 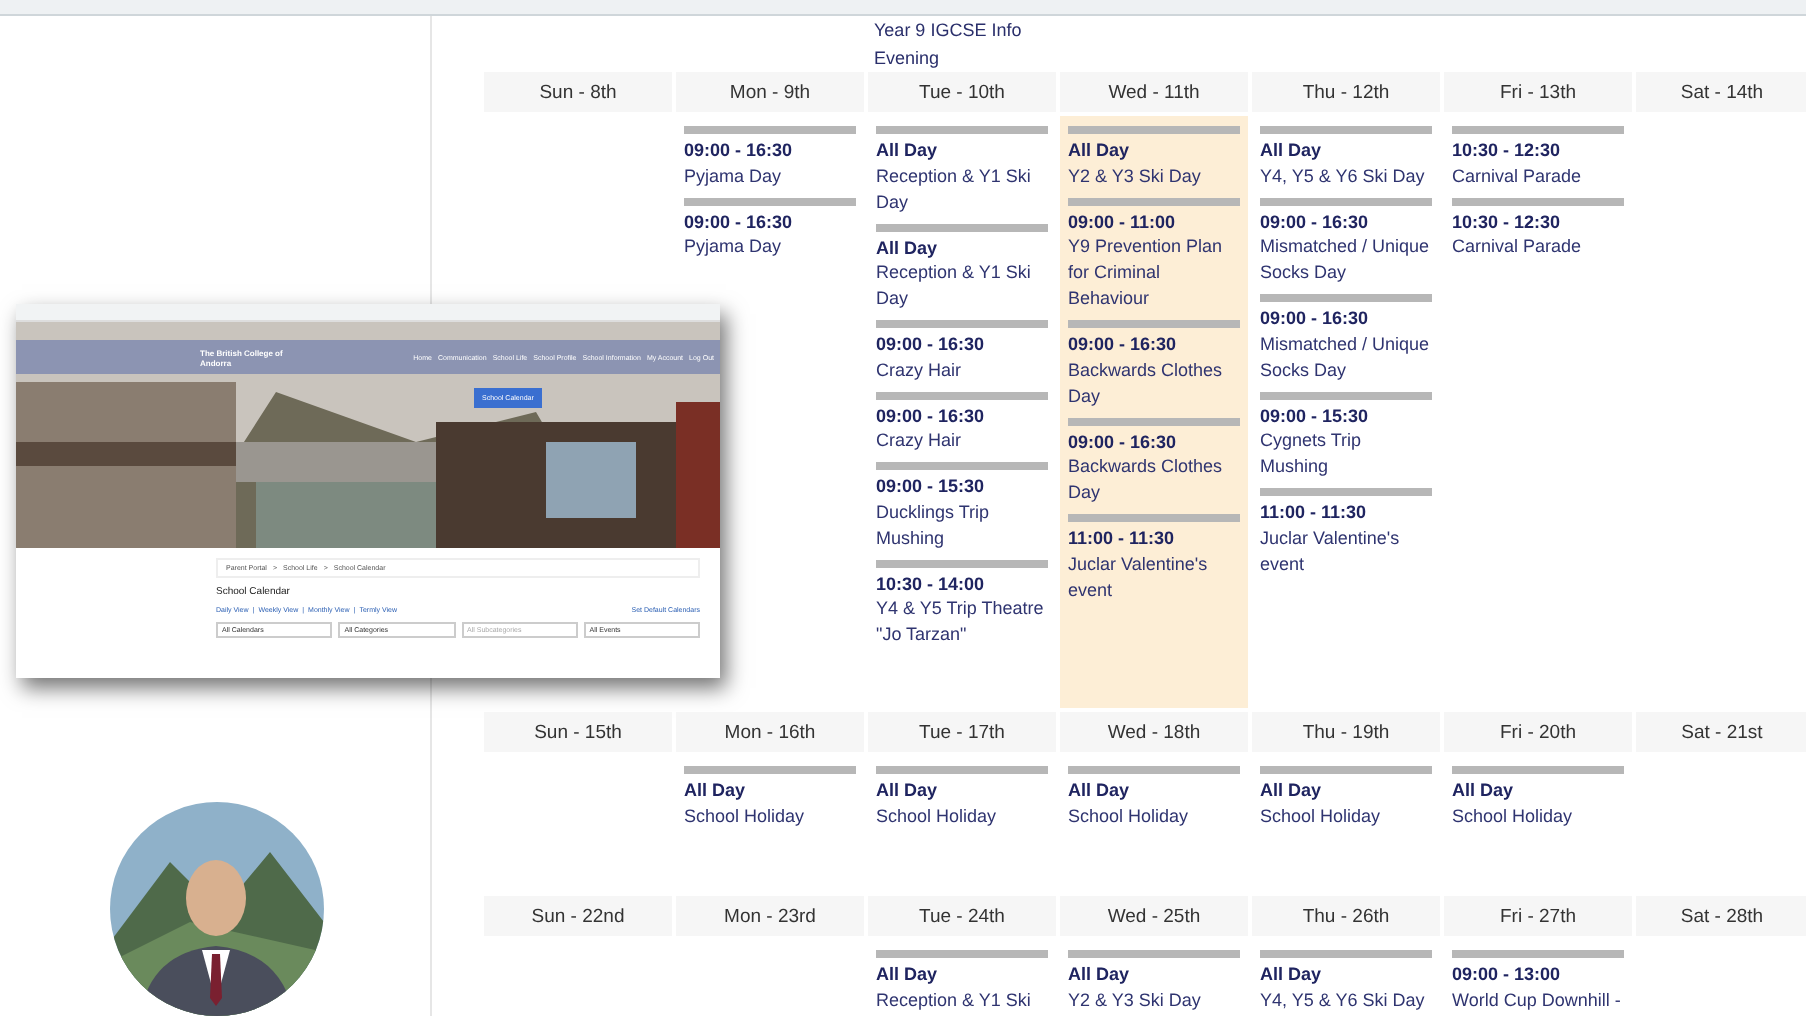 I want to click on event-title: Reception & Y1 Ski, so click(x=962, y=1000).